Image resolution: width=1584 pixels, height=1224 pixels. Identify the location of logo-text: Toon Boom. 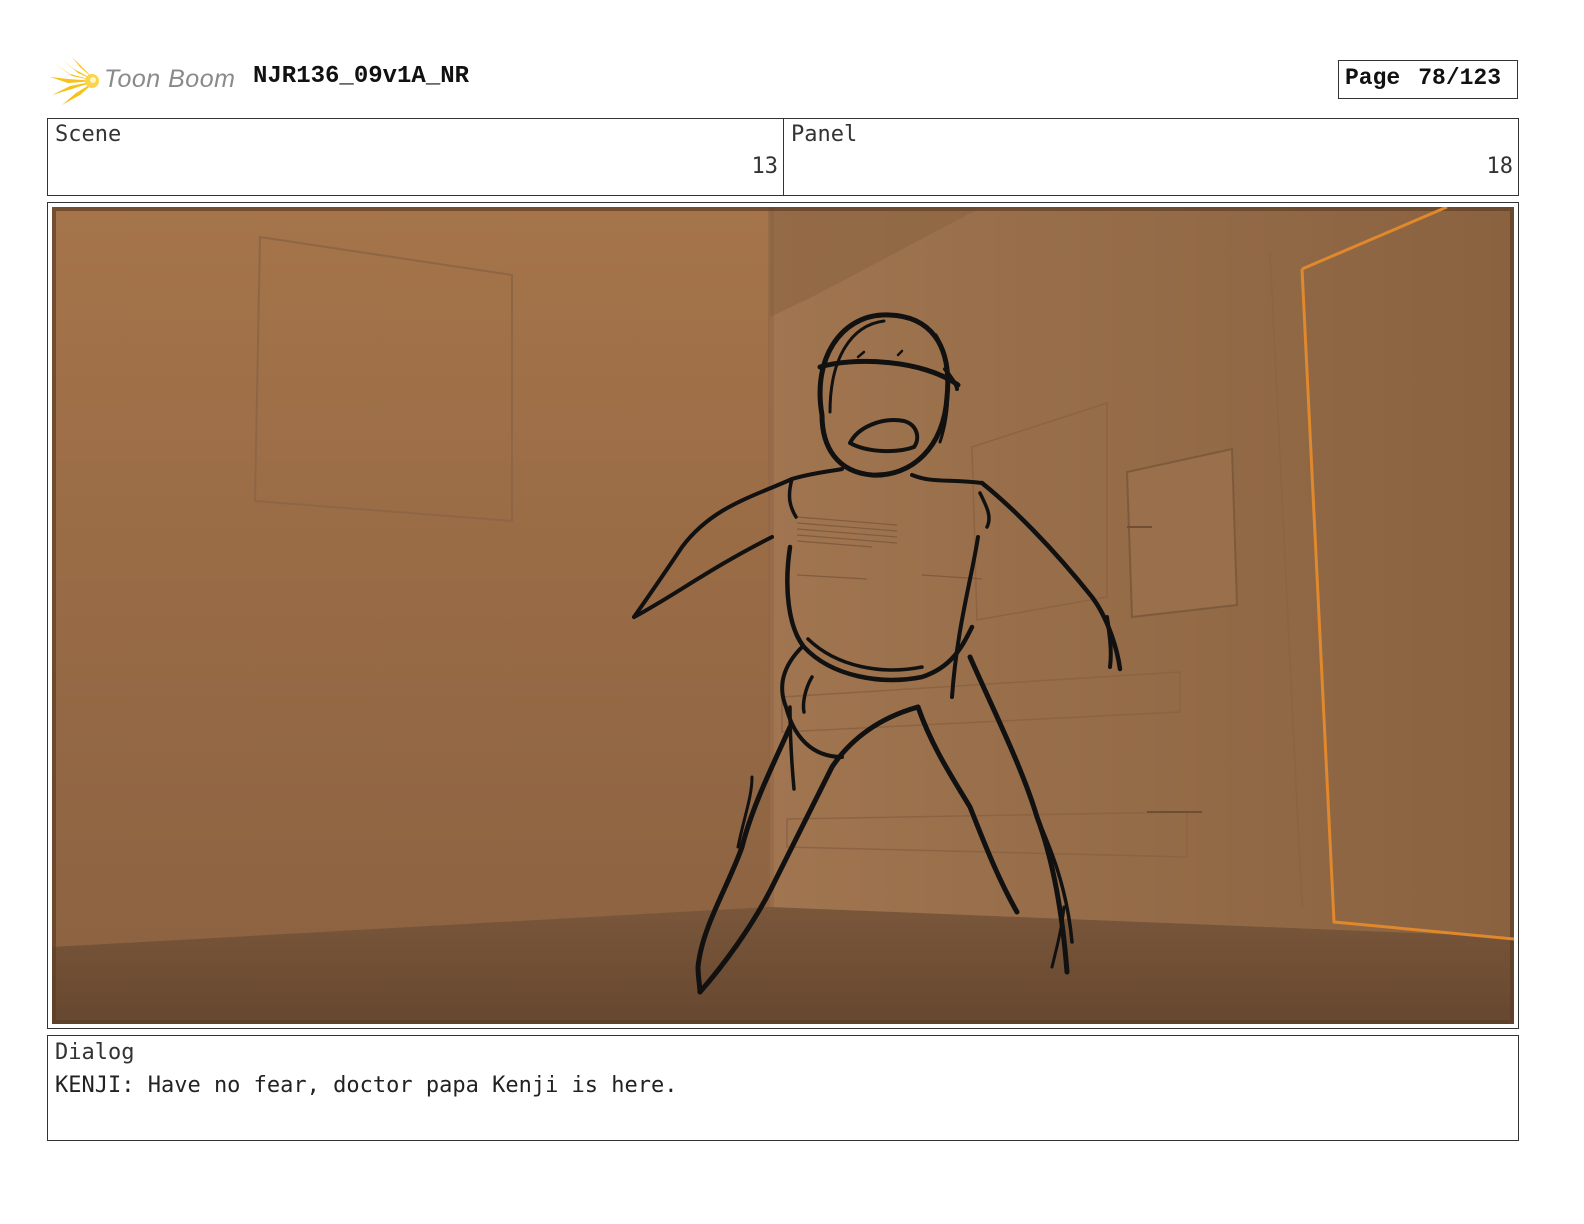
(170, 79).